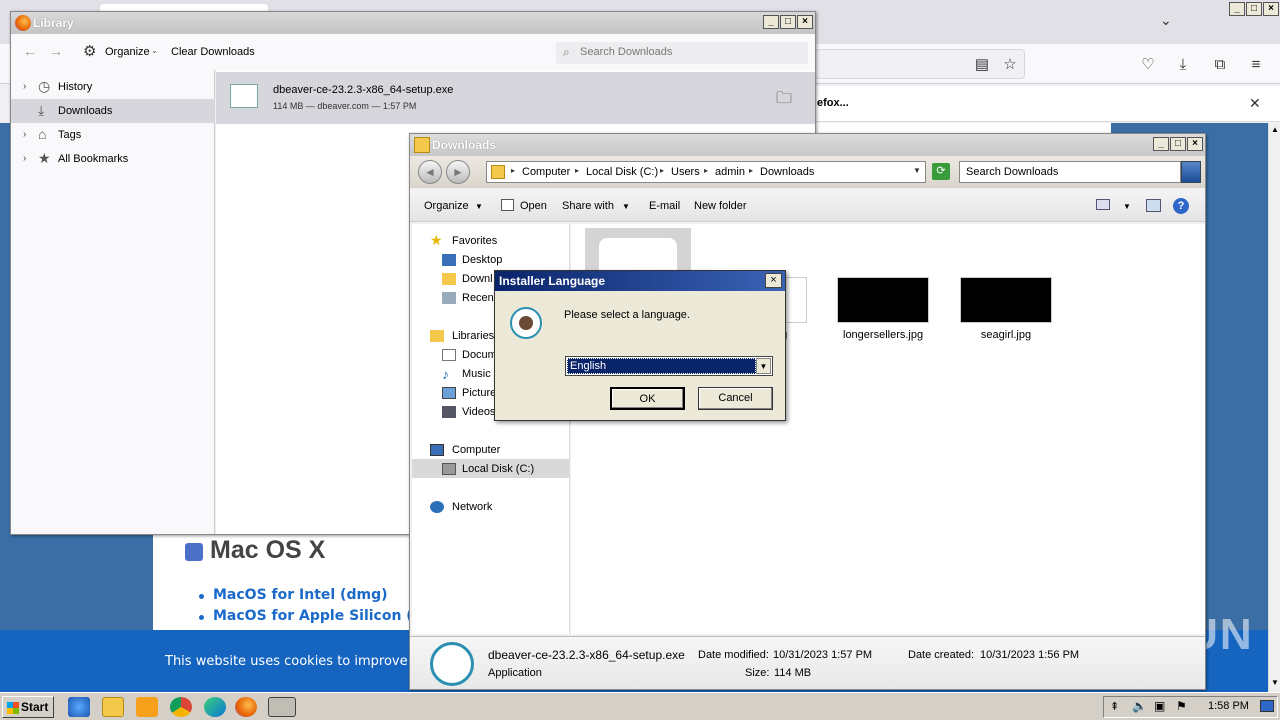 The height and width of the screenshot is (720, 1280). Describe the element at coordinates (1103, 204) in the screenshot. I see `view-icon` at that location.